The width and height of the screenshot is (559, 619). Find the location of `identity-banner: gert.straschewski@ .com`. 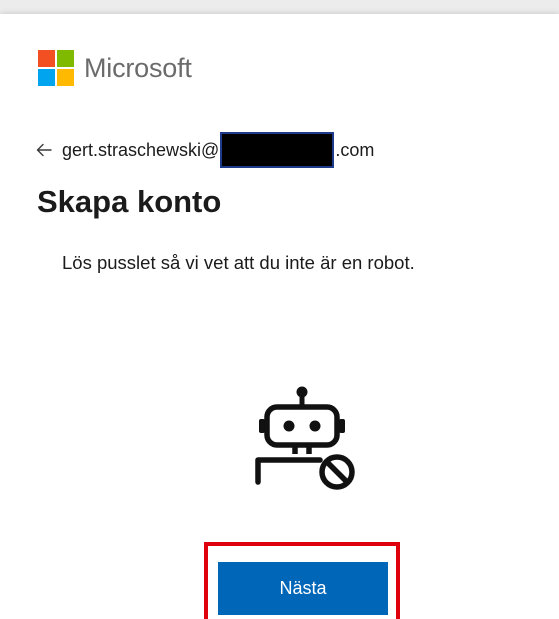

identity-banner: gert.straschewski@ .com is located at coordinates (205, 150).